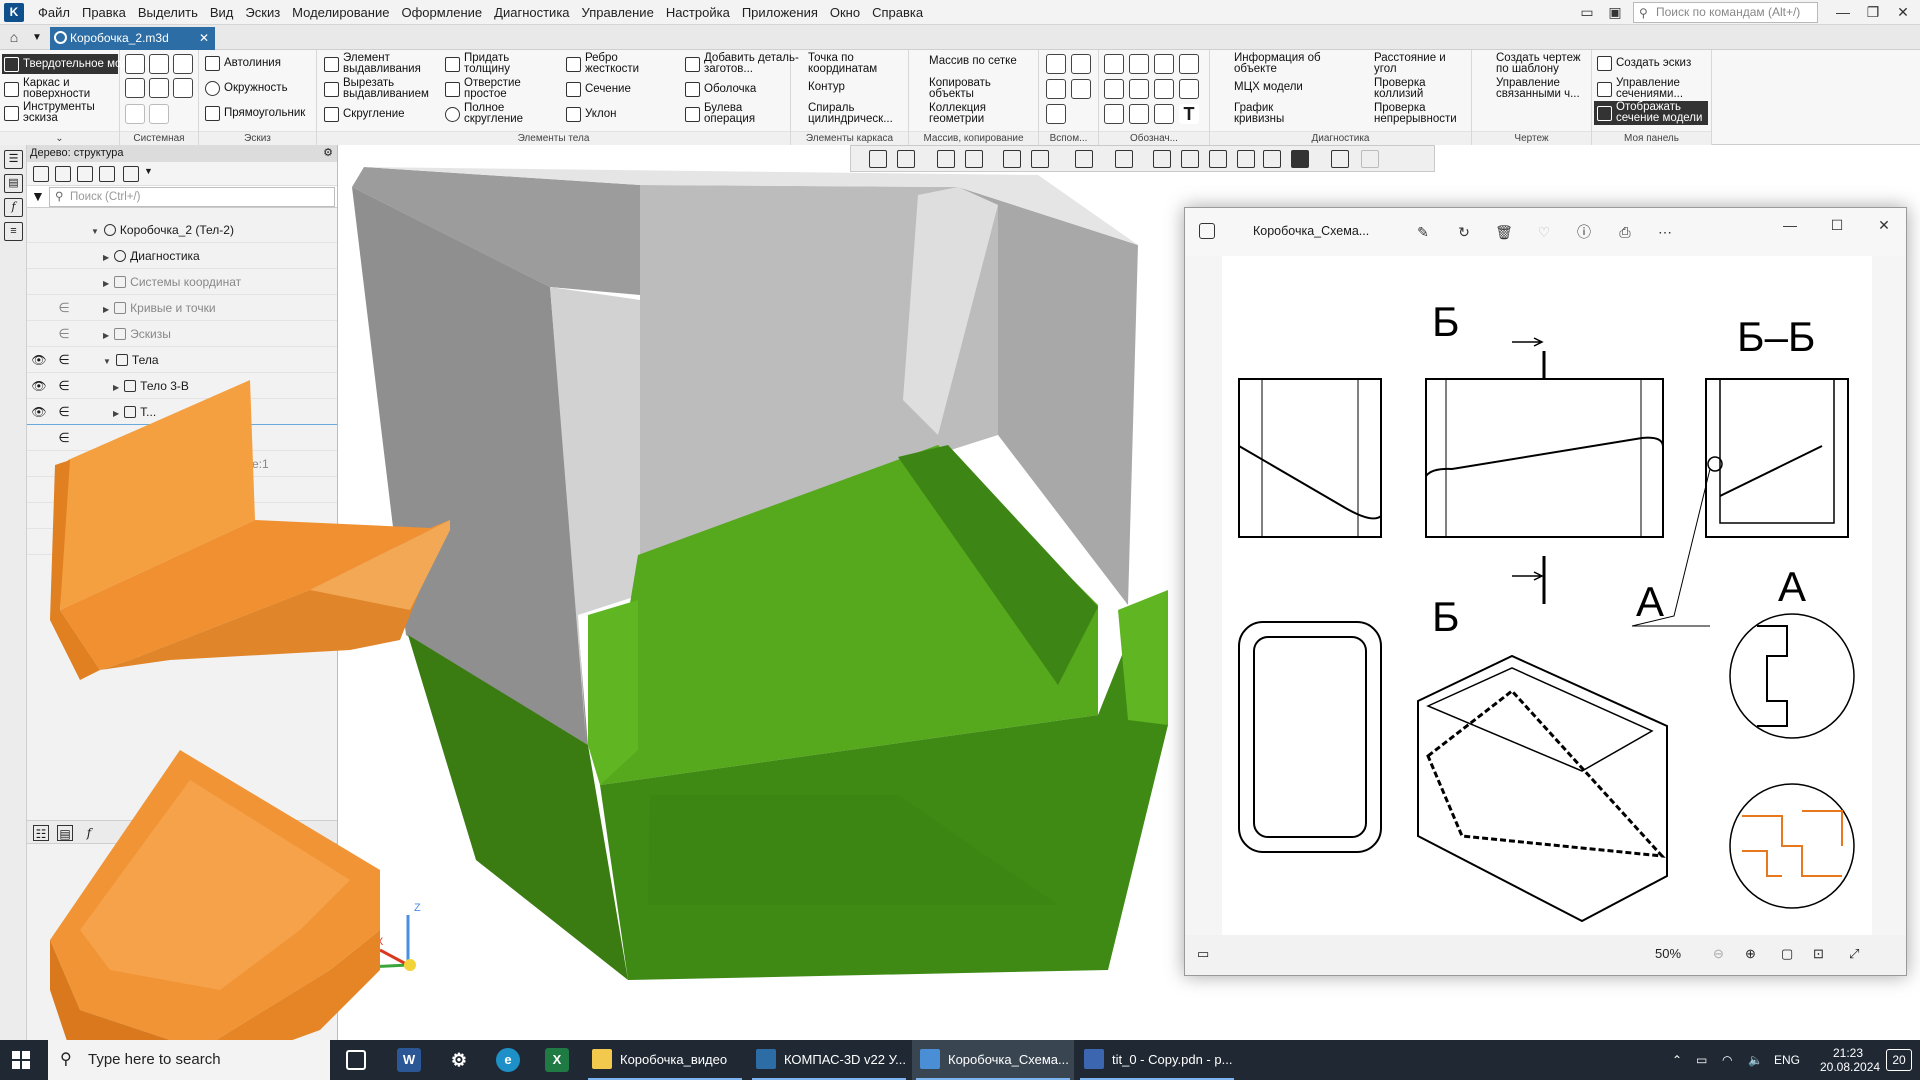 Image resolution: width=1920 pixels, height=1080 pixels. Describe the element at coordinates (1246, 159) in the screenshot. I see `edges-icon` at that location.